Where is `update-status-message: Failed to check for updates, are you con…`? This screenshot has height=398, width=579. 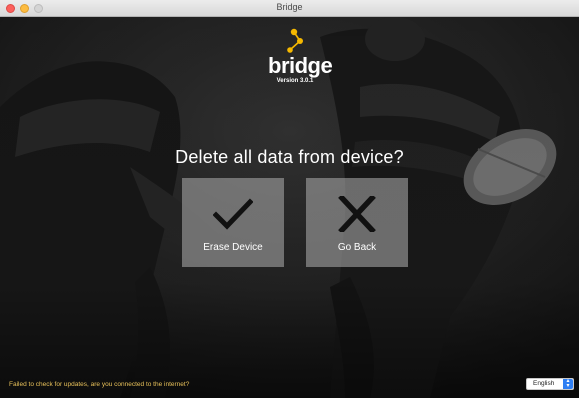 update-status-message: Failed to check for updates, are you con… is located at coordinates (99, 384).